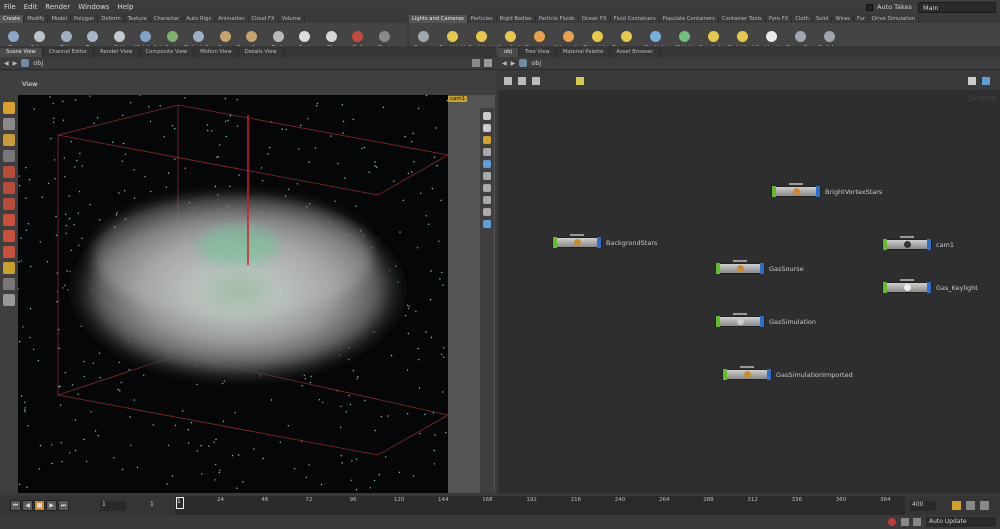 This screenshot has height=529, width=1000. What do you see at coordinates (261, 52) in the screenshot?
I see `pane-tab: Details View` at bounding box center [261, 52].